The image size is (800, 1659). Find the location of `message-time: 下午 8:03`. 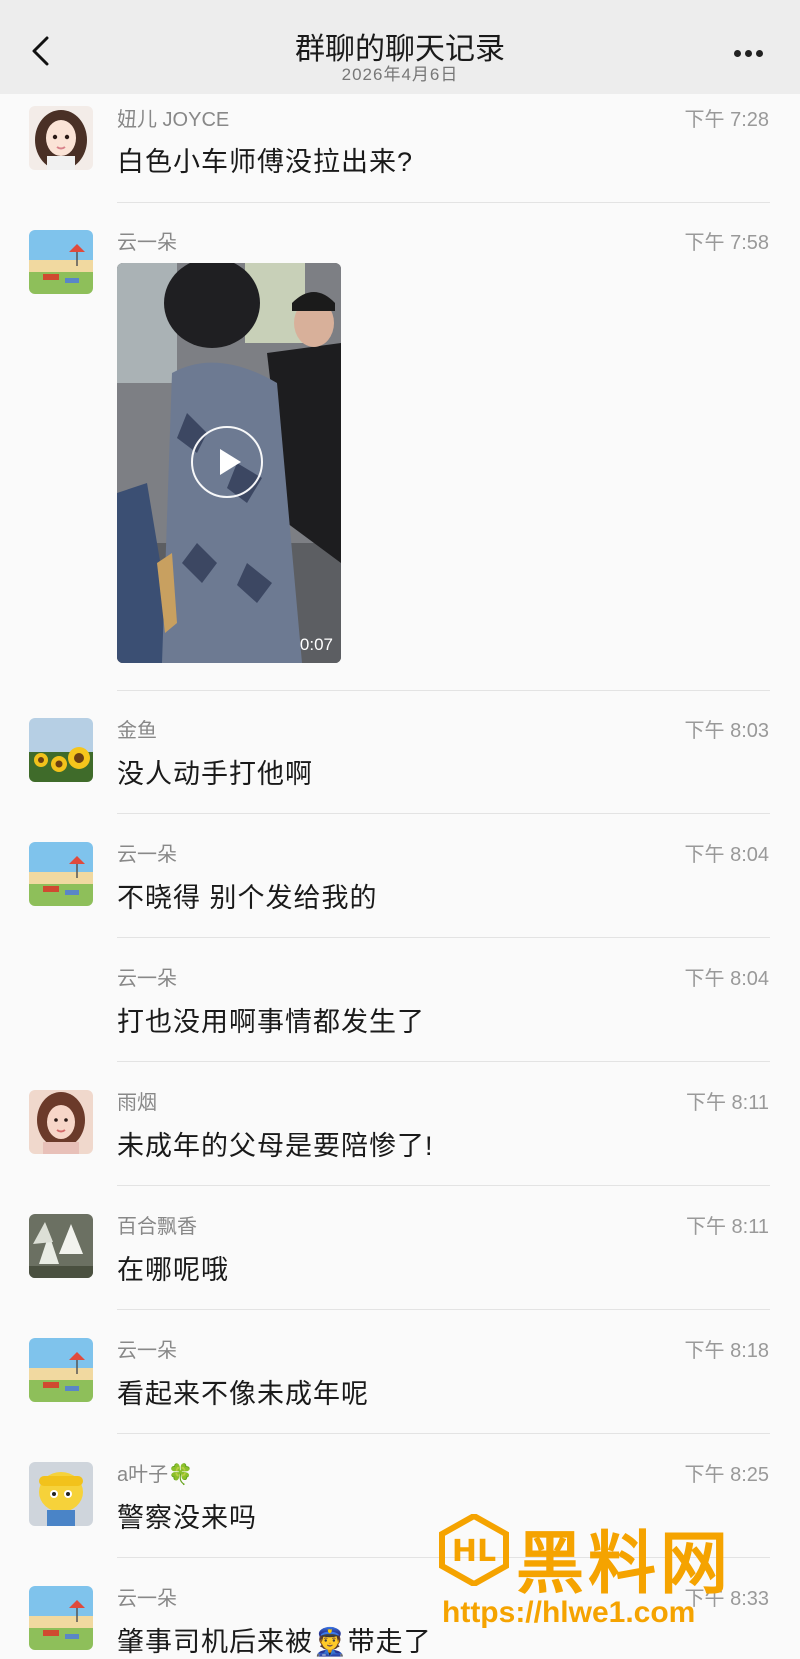

message-time: 下午 8:03 is located at coordinates (726, 731).